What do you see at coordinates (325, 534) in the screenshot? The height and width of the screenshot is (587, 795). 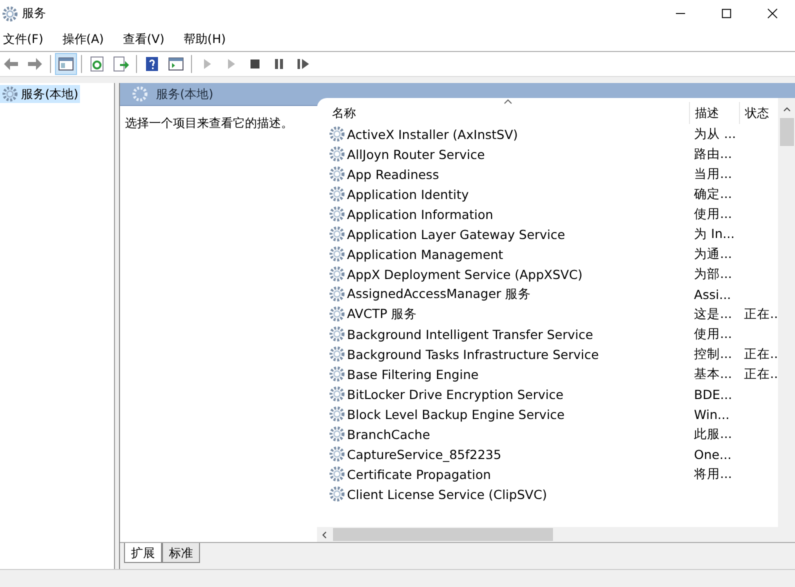 I see `scroll-left-icon` at bounding box center [325, 534].